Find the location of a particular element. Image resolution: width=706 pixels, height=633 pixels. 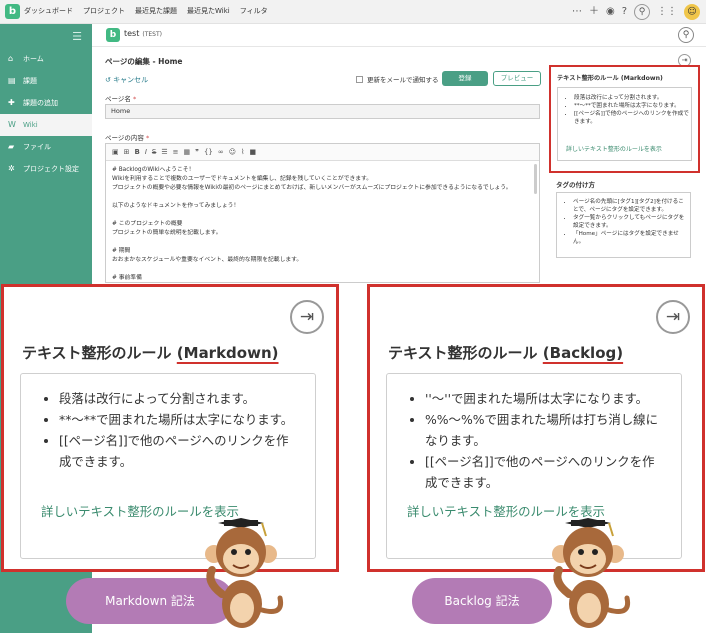

quote-icon: ❞ is located at coordinates (197, 152).